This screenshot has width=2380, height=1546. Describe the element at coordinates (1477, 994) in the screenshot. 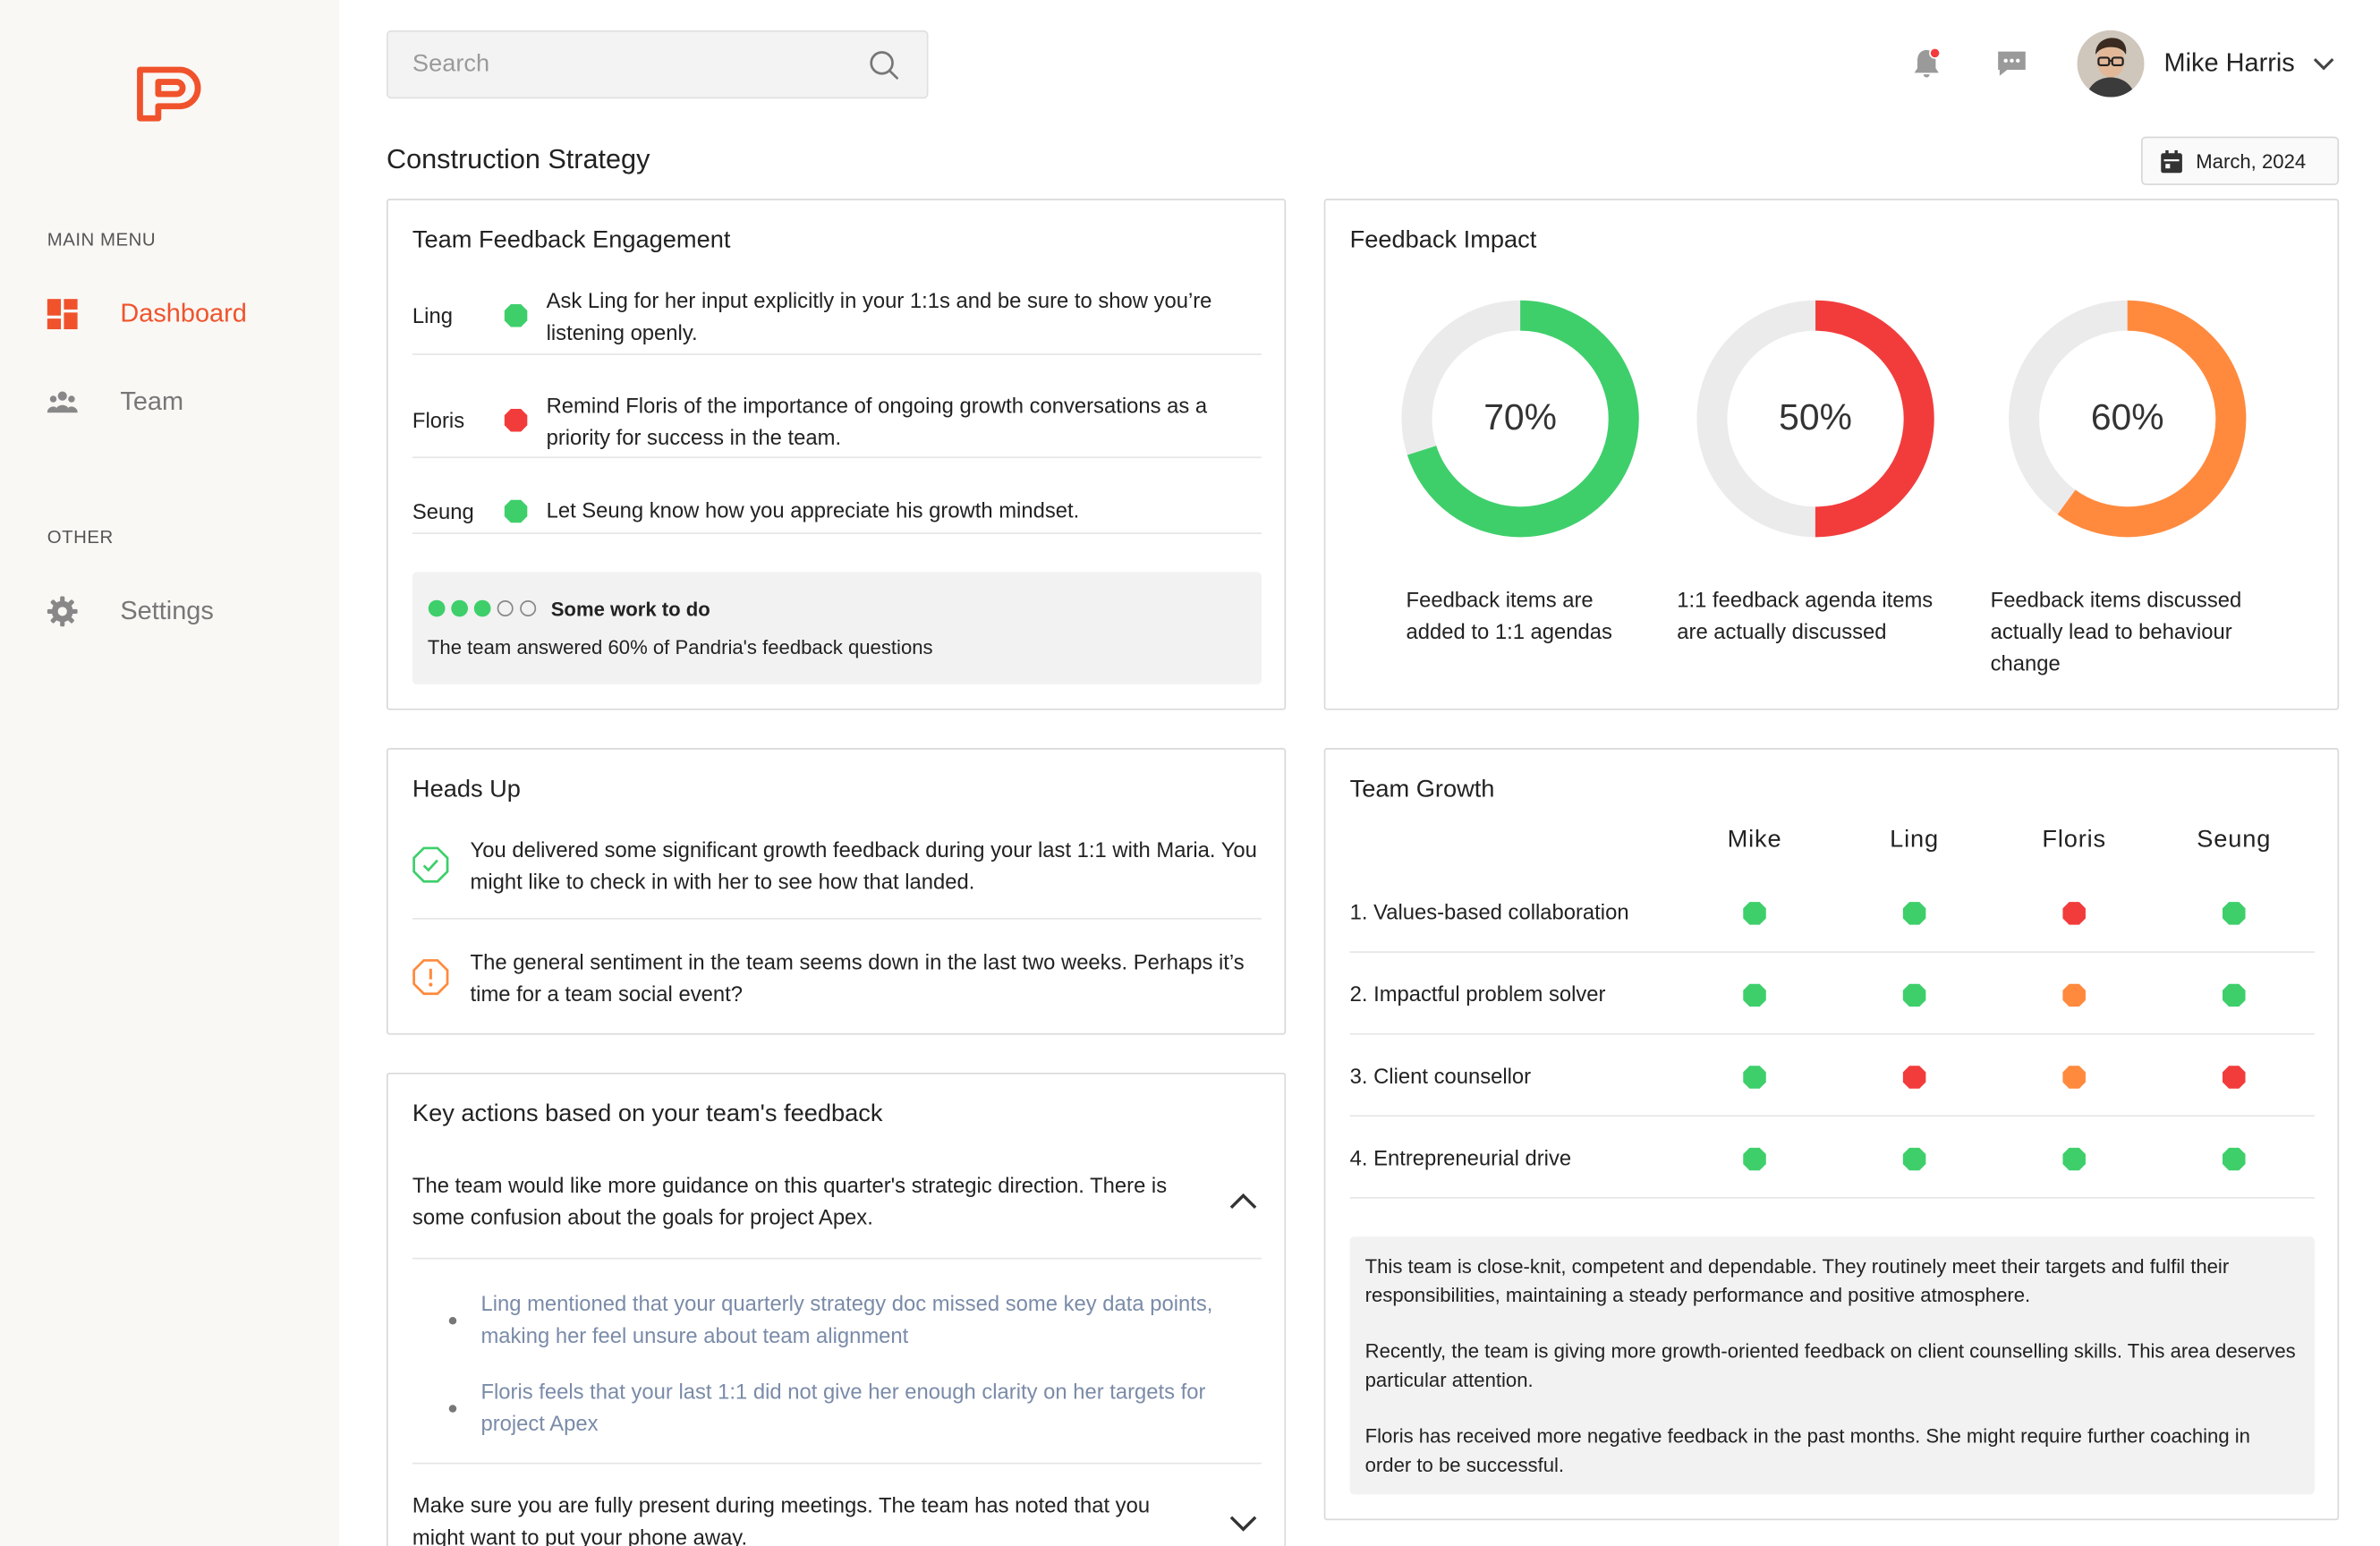

I see `row-label: 2. Impactful problem solver` at that location.